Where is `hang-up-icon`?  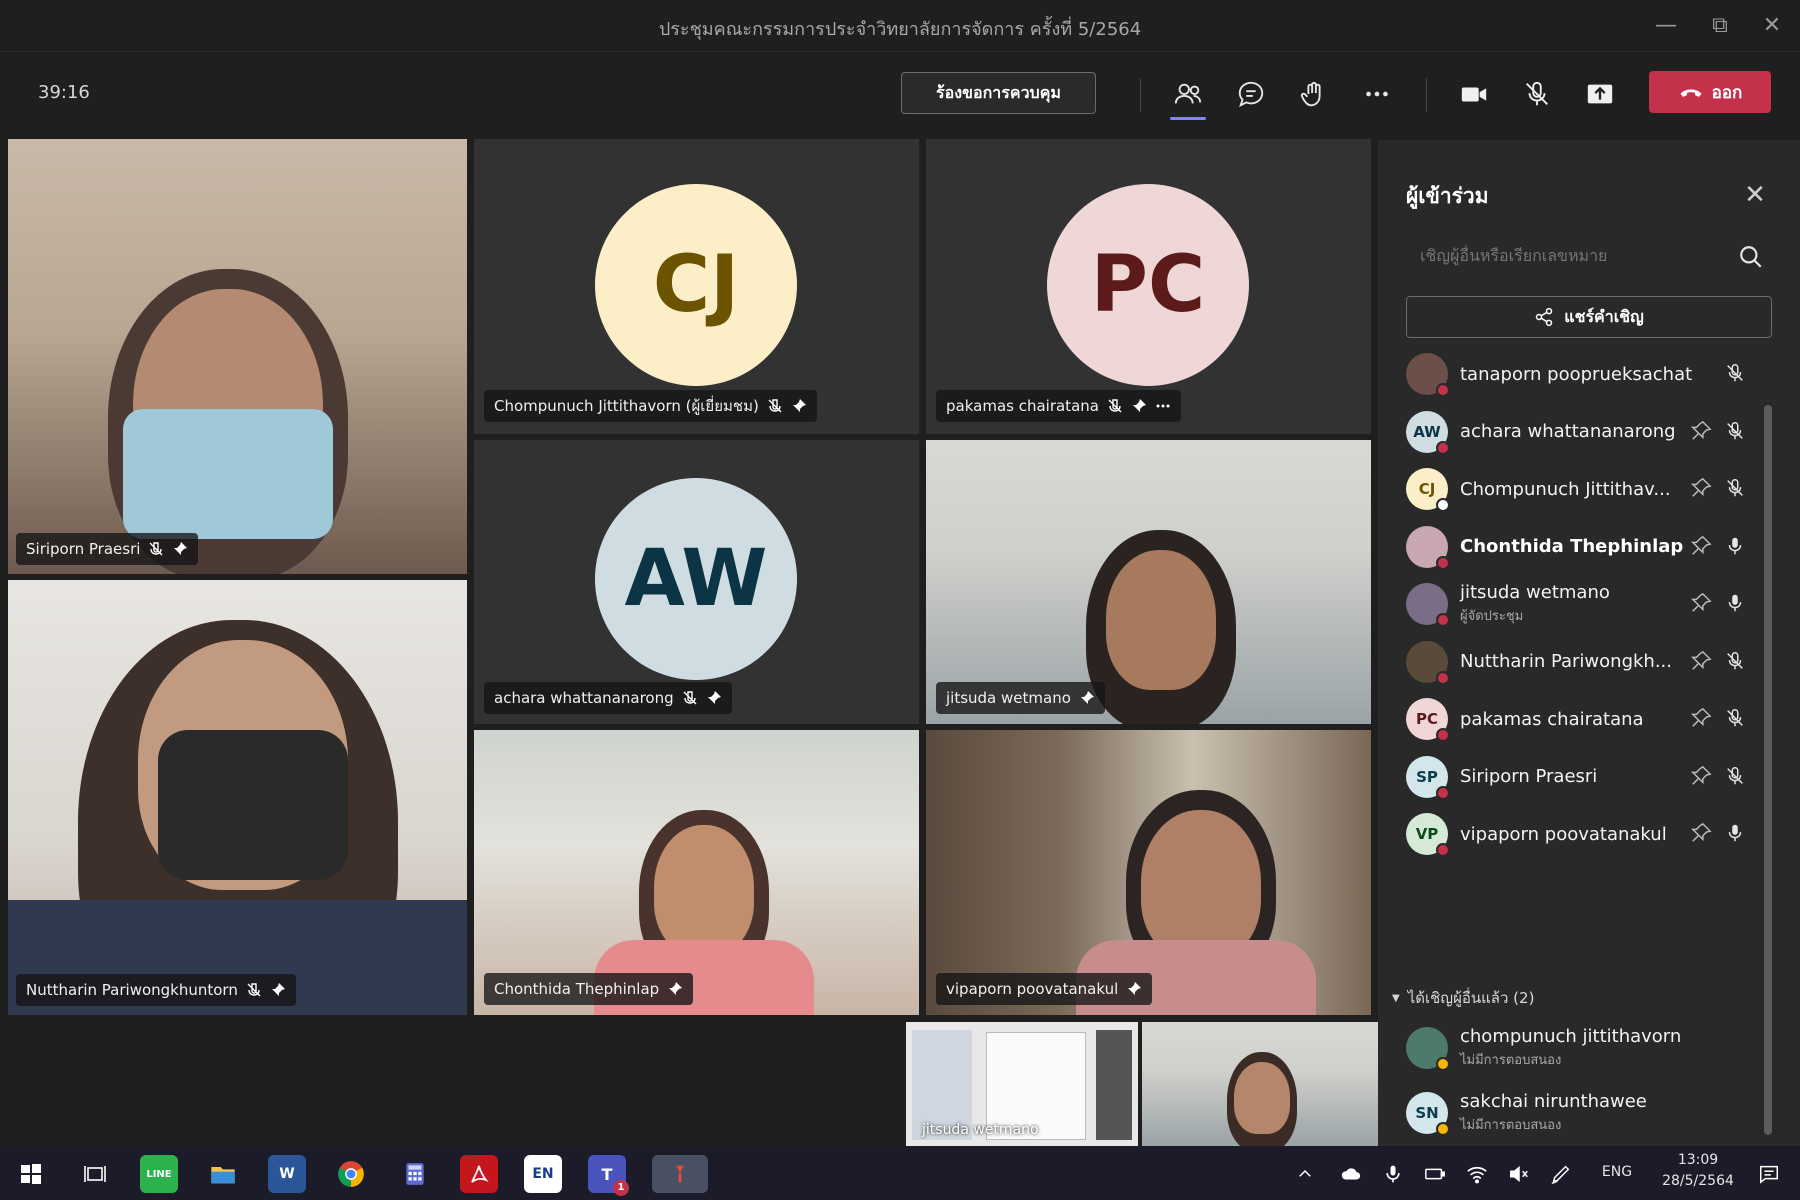 hang-up-icon is located at coordinates (1691, 93).